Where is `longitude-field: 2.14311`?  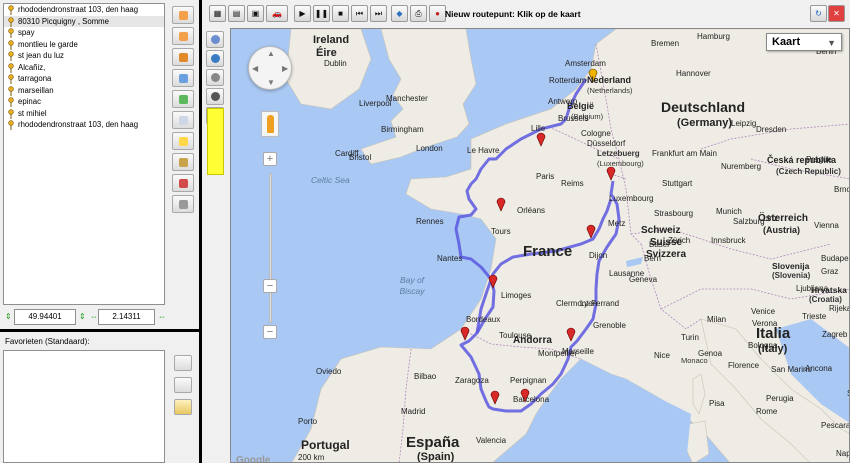 longitude-field: 2.14311 is located at coordinates (126, 317).